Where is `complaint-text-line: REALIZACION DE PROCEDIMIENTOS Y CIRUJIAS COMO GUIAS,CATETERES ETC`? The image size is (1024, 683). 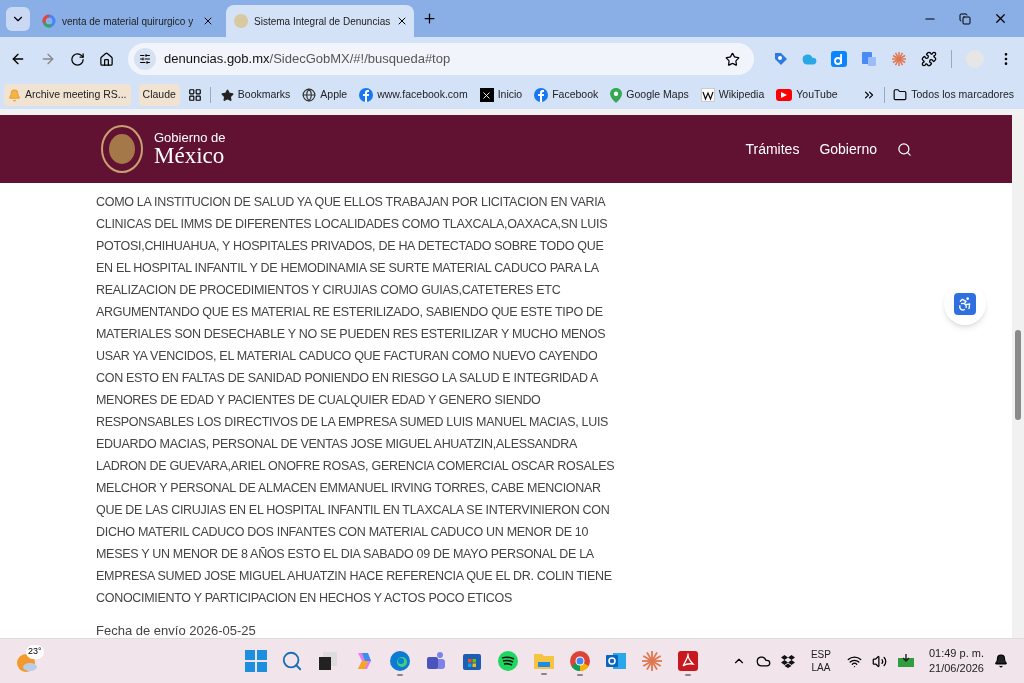
complaint-text-line: REALIZACION DE PROCEDIMIENTOS Y CIRUJIAS COMO GUIAS,CATETERES ETC is located at coordinates (329, 290).